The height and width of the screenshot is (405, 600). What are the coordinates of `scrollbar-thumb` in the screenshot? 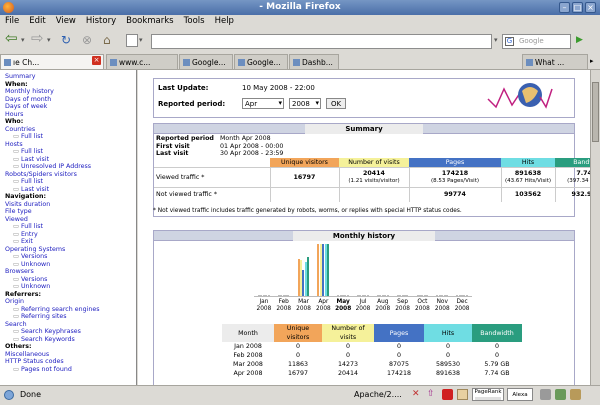 It's located at (595, 112).